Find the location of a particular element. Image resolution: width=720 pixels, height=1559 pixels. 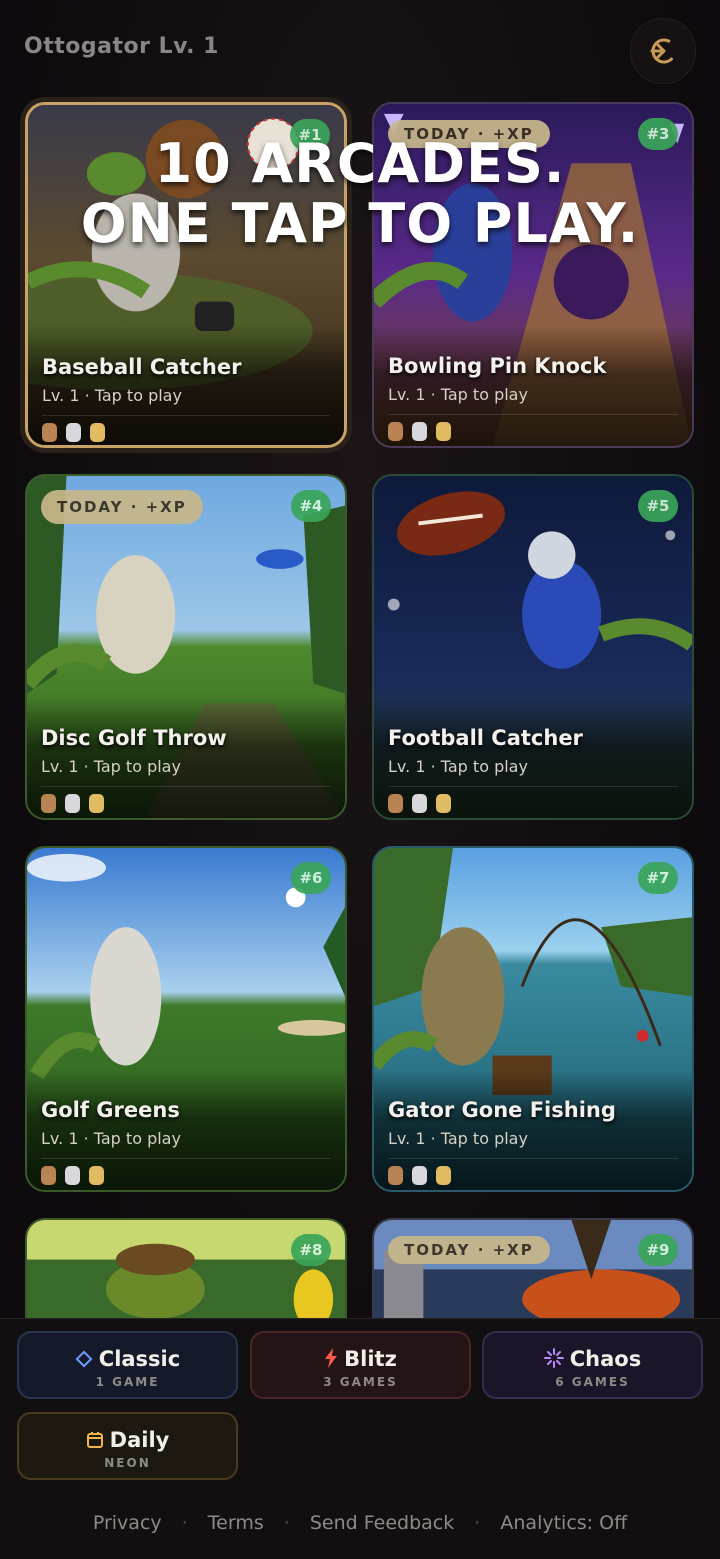

game-title: Bowling Pin Knock is located at coordinates (497, 366).